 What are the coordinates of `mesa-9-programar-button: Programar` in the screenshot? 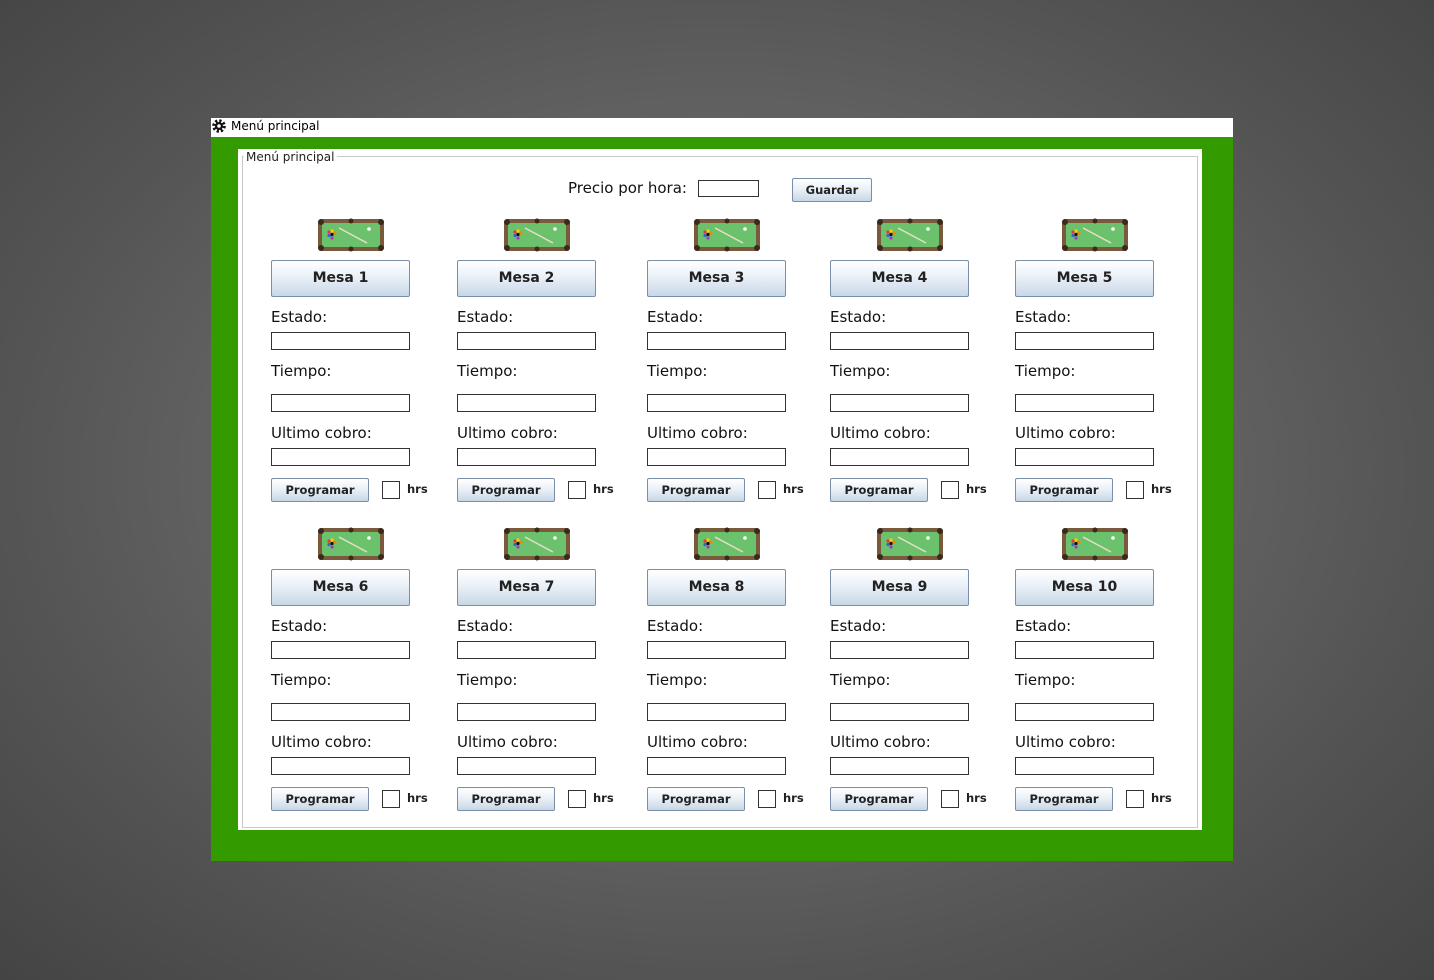 It's located at (879, 799).